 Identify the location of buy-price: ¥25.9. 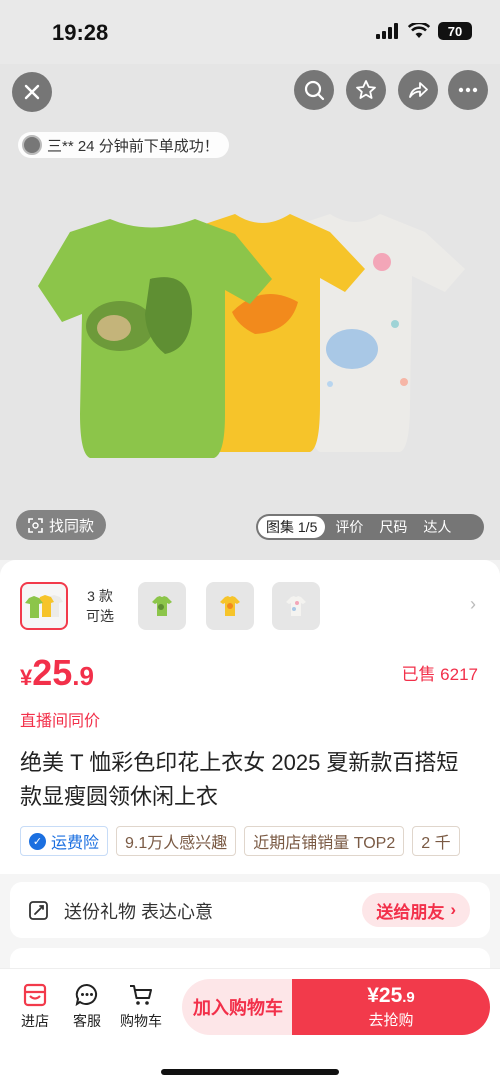
(391, 996).